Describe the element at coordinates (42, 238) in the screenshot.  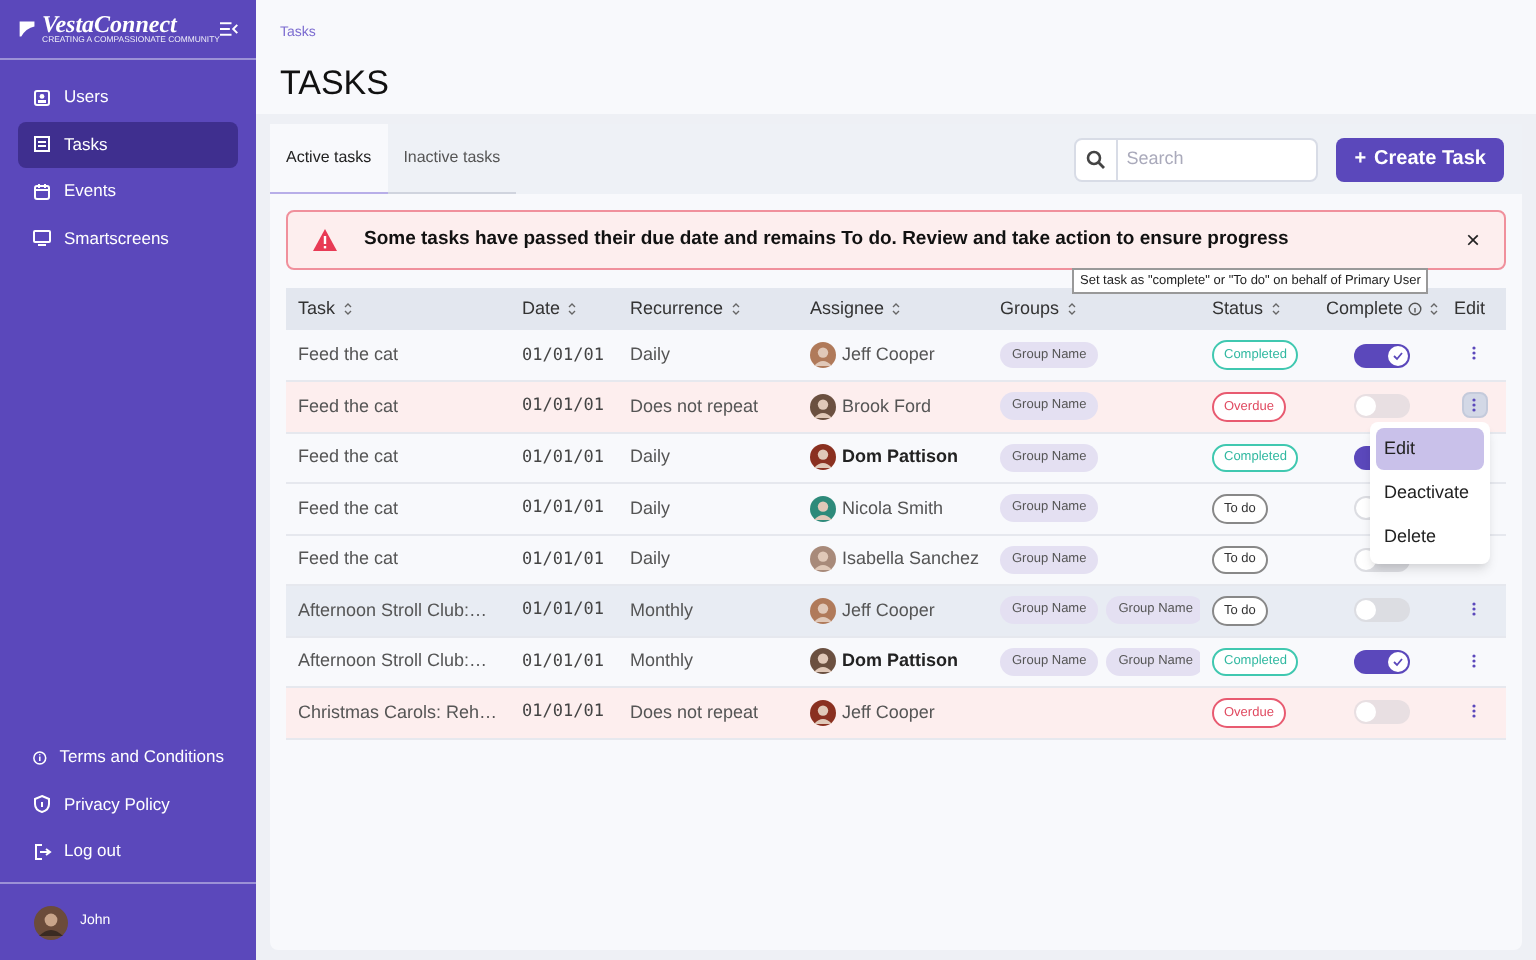
I see `monitor-icon` at that location.